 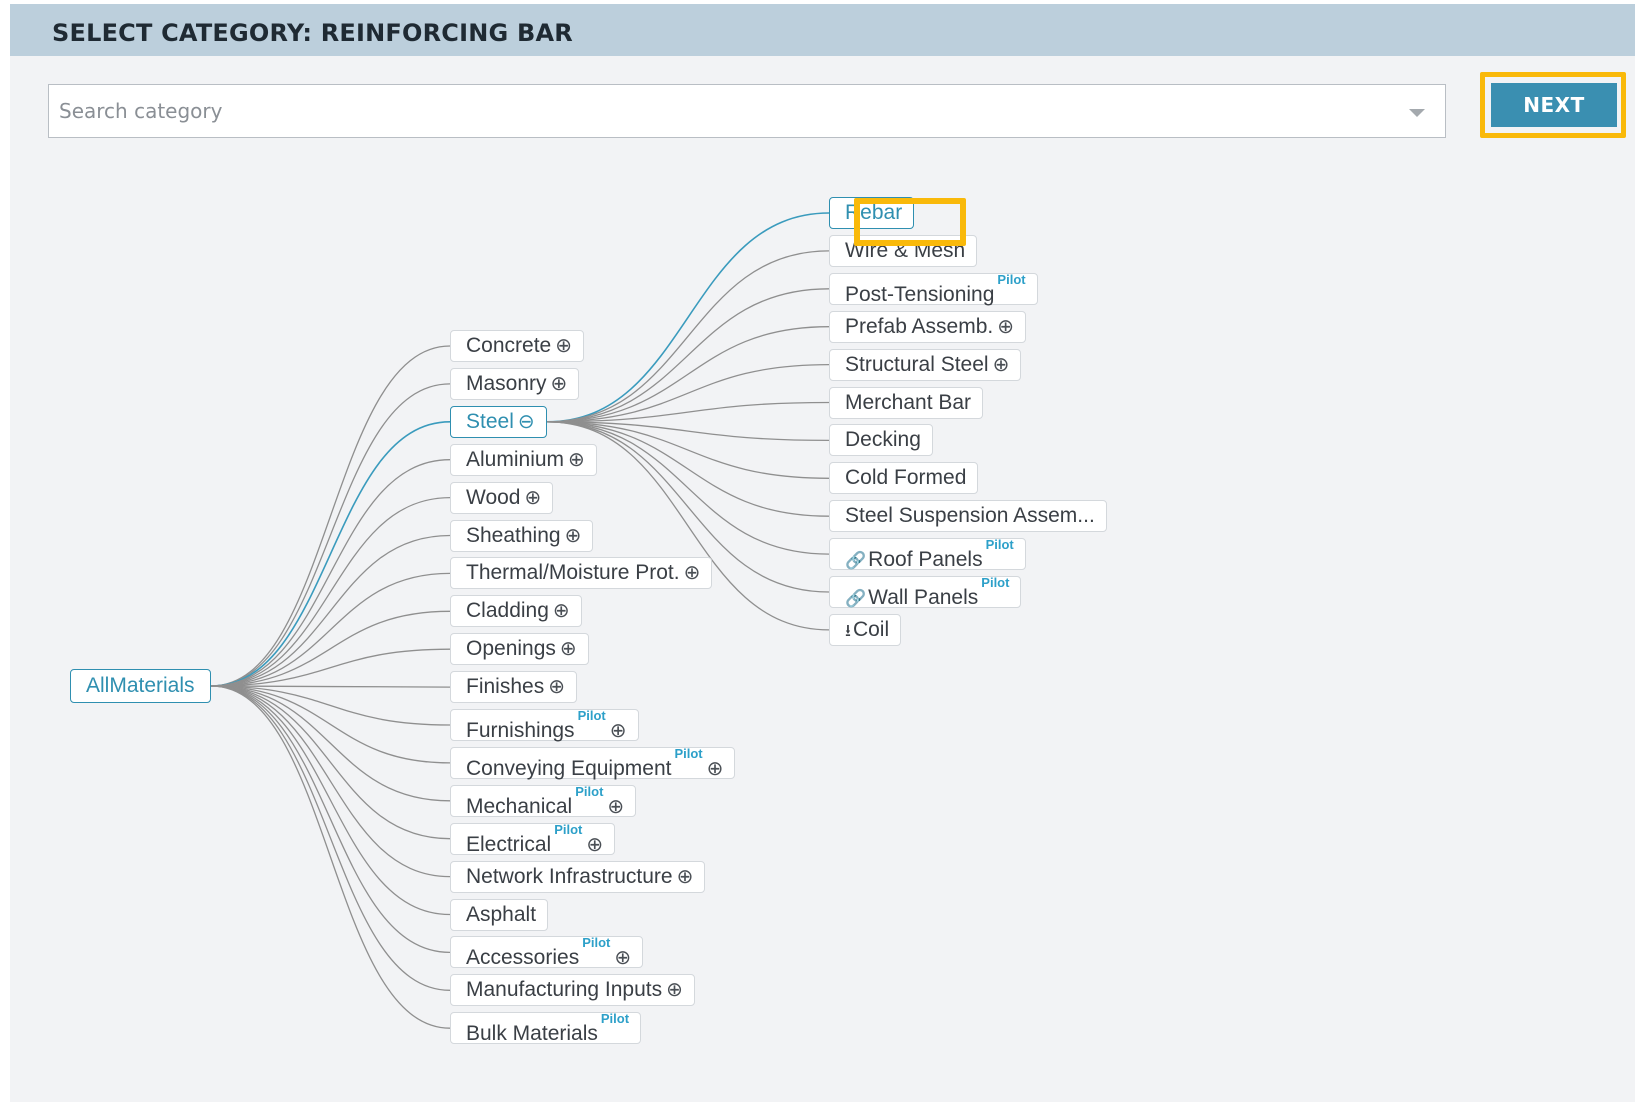 I want to click on tree-node-label: Furnishings, so click(x=520, y=730).